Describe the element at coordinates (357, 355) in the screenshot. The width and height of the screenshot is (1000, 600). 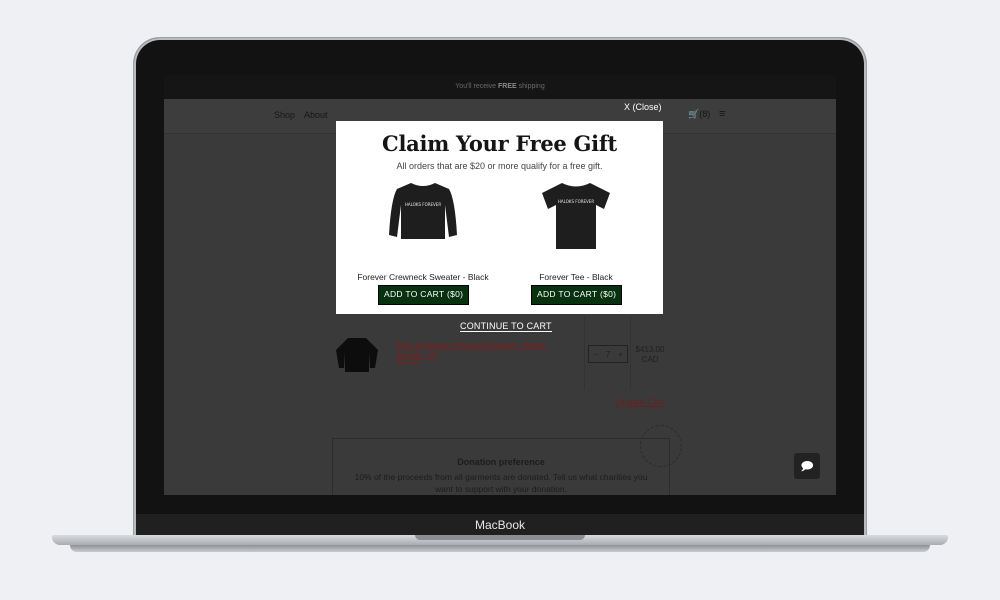
I see `cart-item-image` at that location.